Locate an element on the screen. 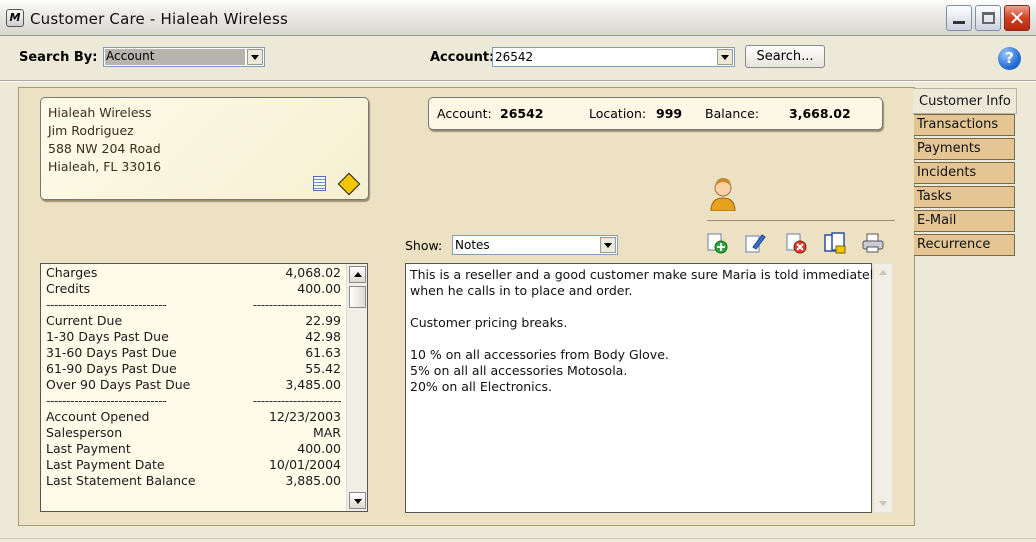  close-button: ✕ is located at coordinates (1017, 18).